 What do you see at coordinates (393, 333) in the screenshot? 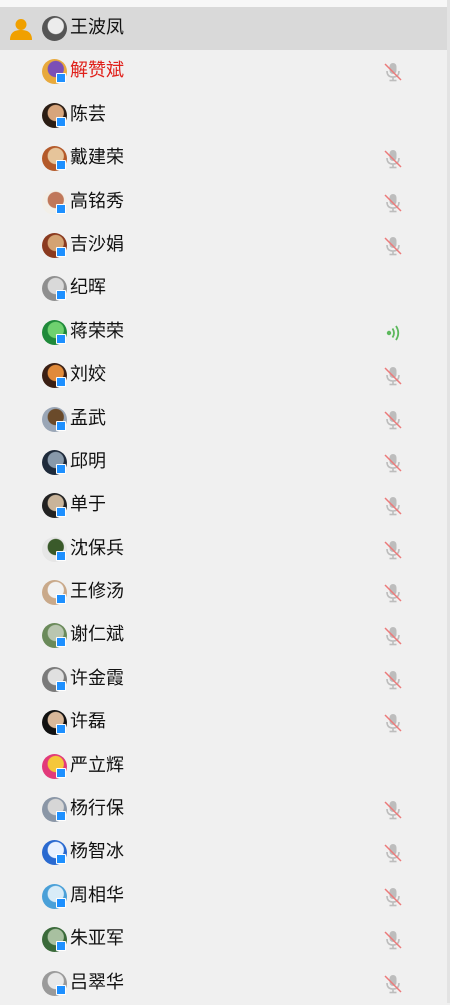
I see `speaking-icon` at bounding box center [393, 333].